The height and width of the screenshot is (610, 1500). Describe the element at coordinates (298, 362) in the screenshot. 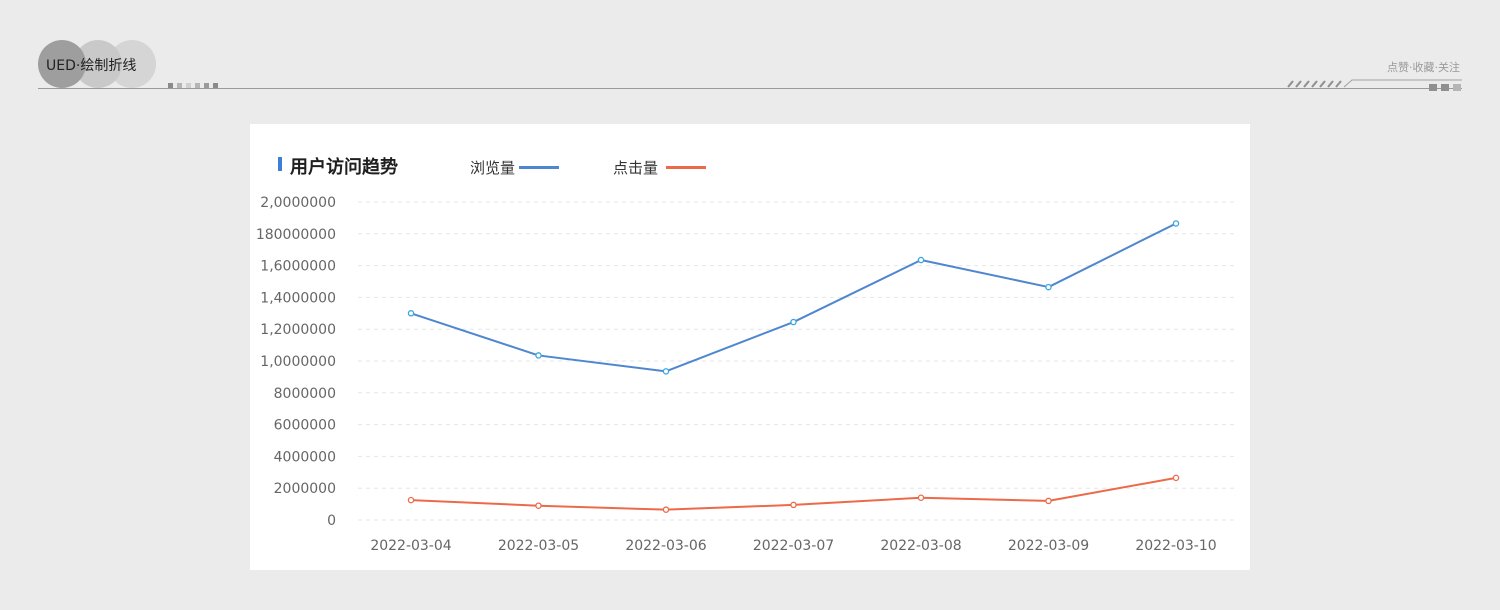

I see `y-tick-label: 1,0000000` at that location.